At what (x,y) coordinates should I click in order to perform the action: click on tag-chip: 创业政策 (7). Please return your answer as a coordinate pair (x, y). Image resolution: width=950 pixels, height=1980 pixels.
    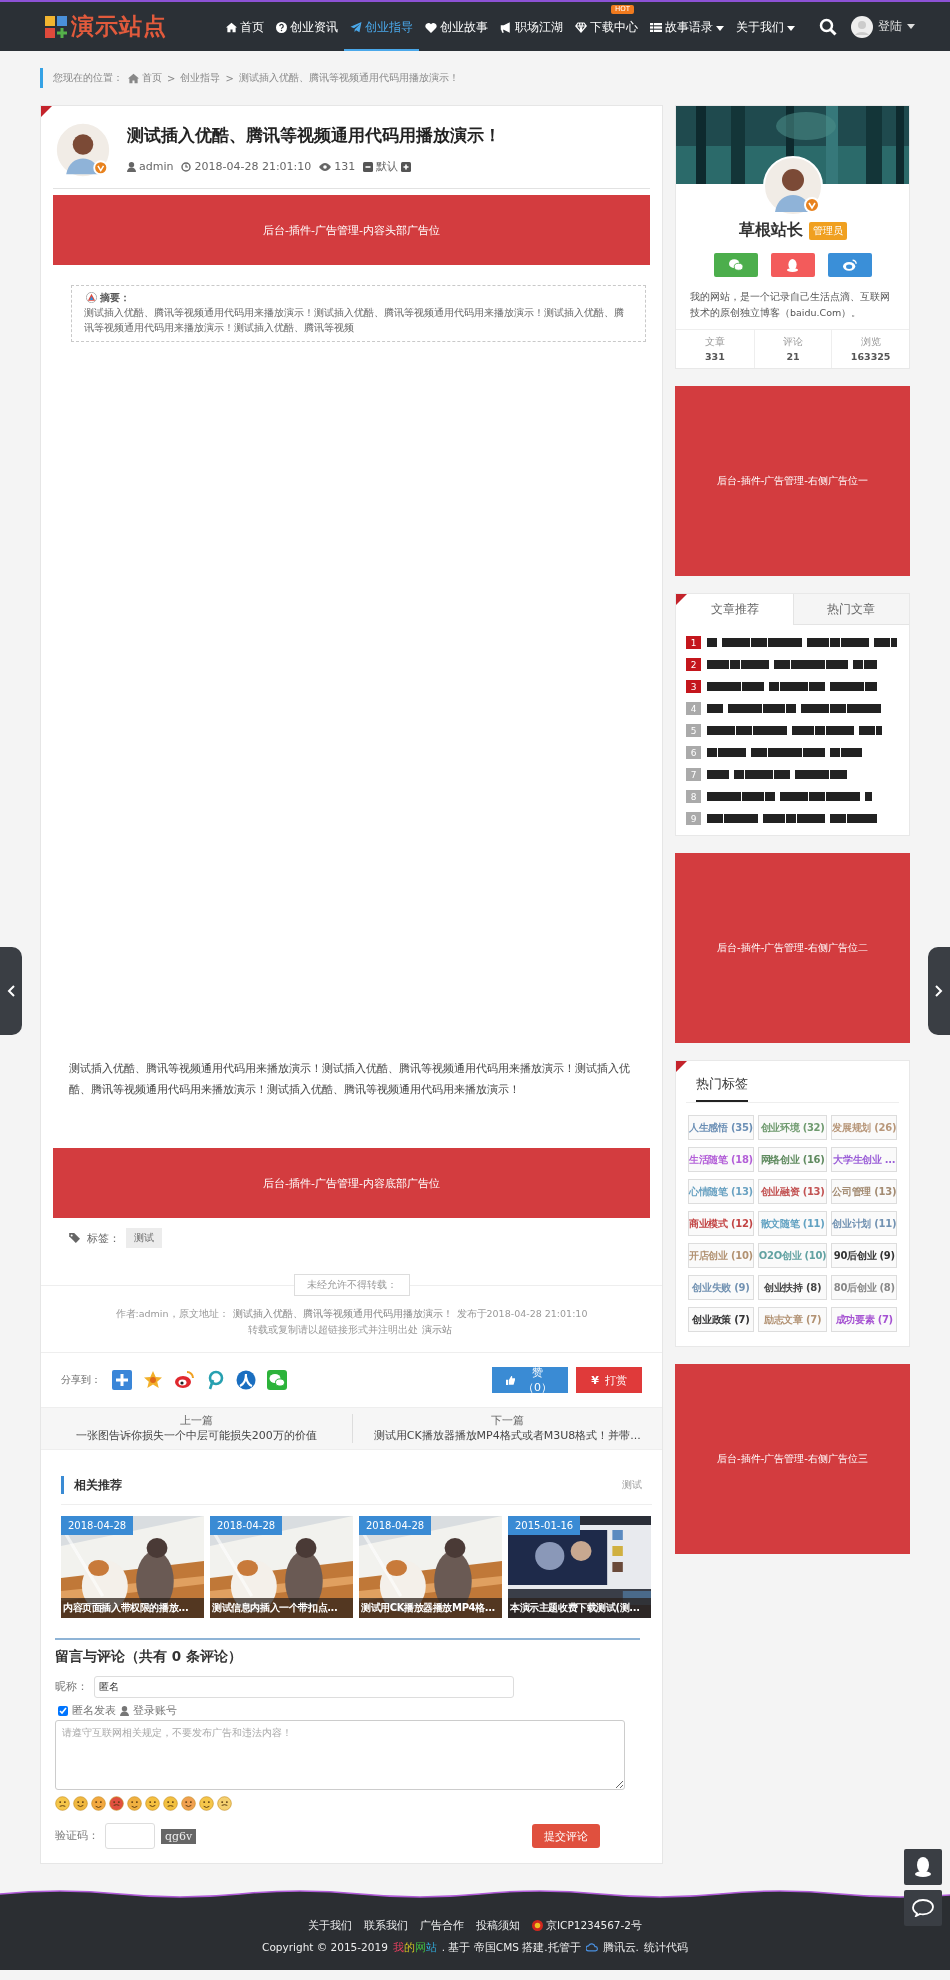
    Looking at the image, I should click on (721, 1319).